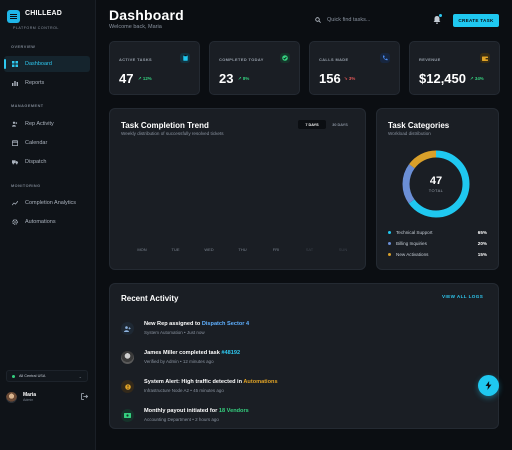 The height and width of the screenshot is (450, 512). I want to click on calendar-icon, so click(15, 143).